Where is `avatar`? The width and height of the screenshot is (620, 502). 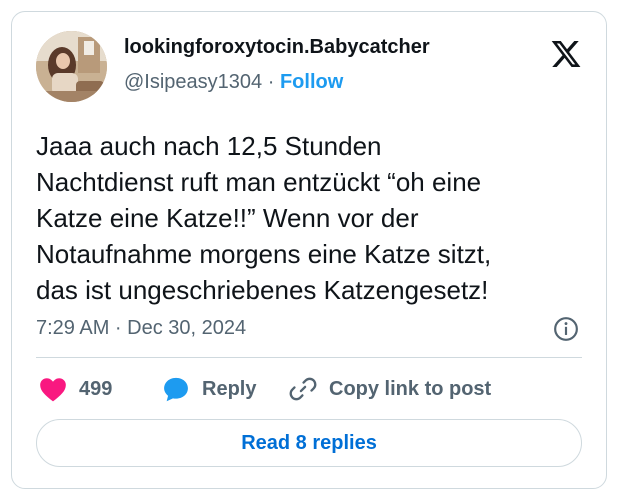
avatar is located at coordinates (71, 66).